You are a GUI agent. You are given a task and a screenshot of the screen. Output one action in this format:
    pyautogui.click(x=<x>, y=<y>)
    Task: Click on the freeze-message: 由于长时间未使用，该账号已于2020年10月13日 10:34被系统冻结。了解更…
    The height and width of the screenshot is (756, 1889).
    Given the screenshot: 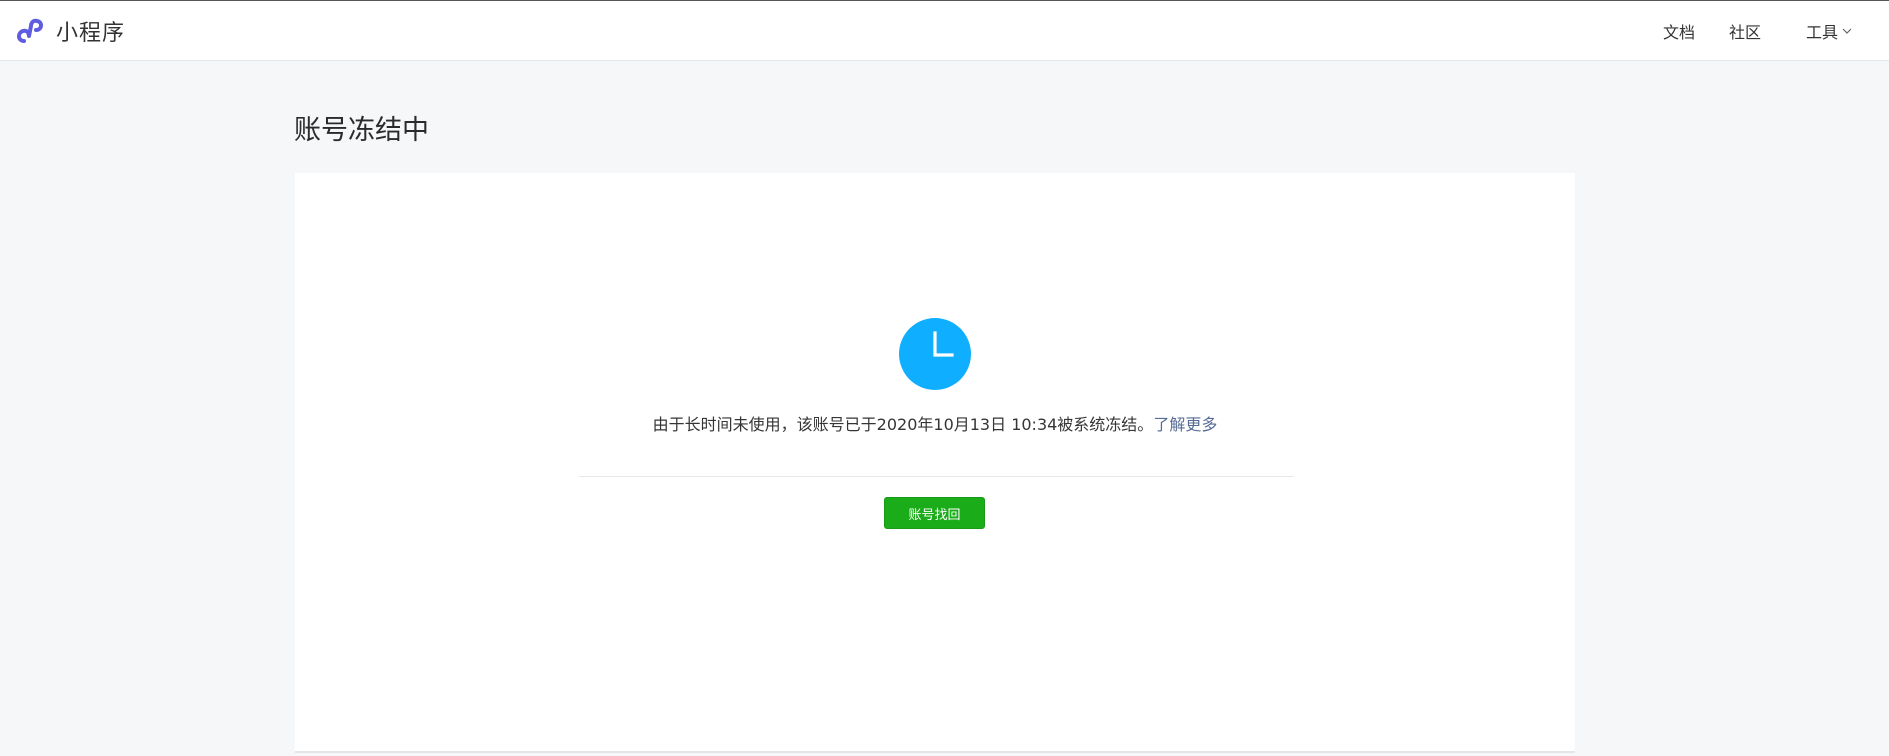 What is the action you would take?
    pyautogui.click(x=935, y=423)
    